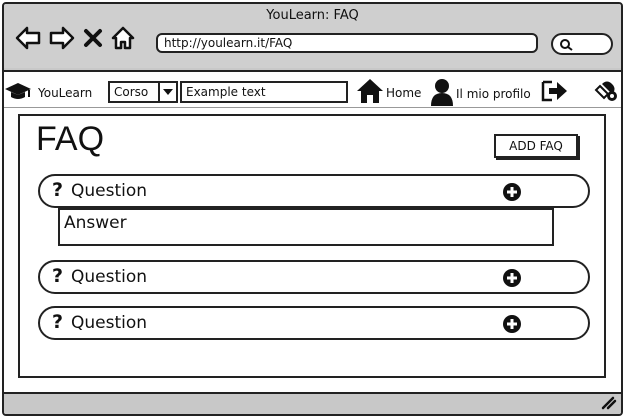  What do you see at coordinates (370, 92) in the screenshot?
I see `house-icon` at bounding box center [370, 92].